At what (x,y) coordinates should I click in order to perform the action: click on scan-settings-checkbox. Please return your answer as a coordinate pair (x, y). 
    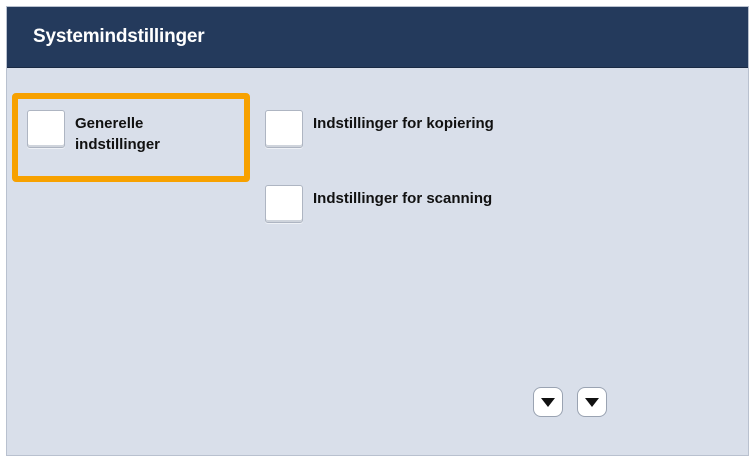
    Looking at the image, I should click on (284, 204).